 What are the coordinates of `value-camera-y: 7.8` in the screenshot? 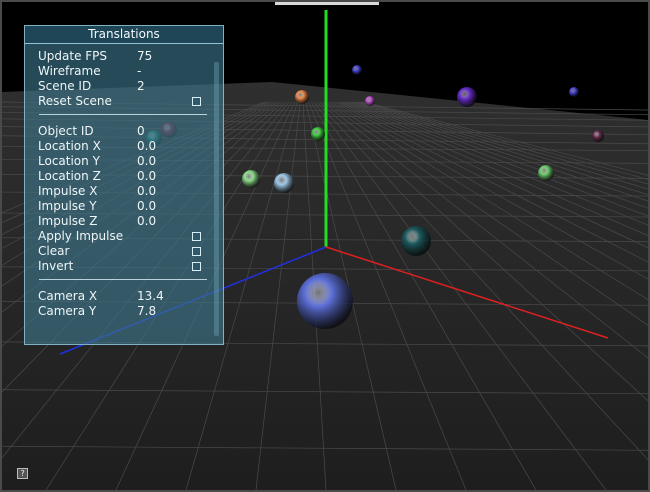 It's located at (146, 311).